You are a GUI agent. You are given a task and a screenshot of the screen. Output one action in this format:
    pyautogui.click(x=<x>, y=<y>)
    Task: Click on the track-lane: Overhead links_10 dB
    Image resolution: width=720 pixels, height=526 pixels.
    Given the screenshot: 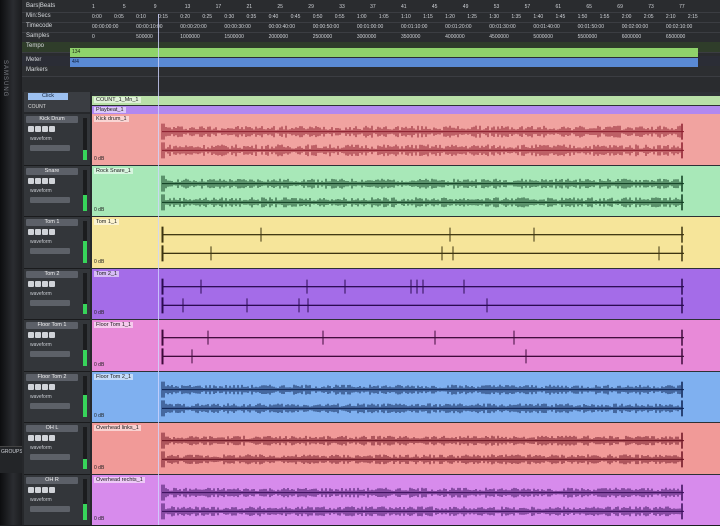 What is the action you would take?
    pyautogui.click(x=406, y=448)
    